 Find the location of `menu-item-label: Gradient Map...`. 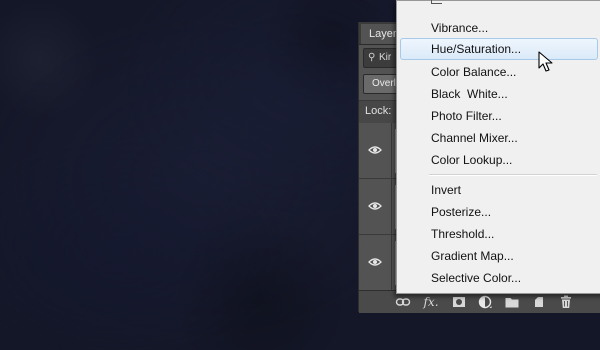

menu-item-label: Gradient Map... is located at coordinates (472, 256).